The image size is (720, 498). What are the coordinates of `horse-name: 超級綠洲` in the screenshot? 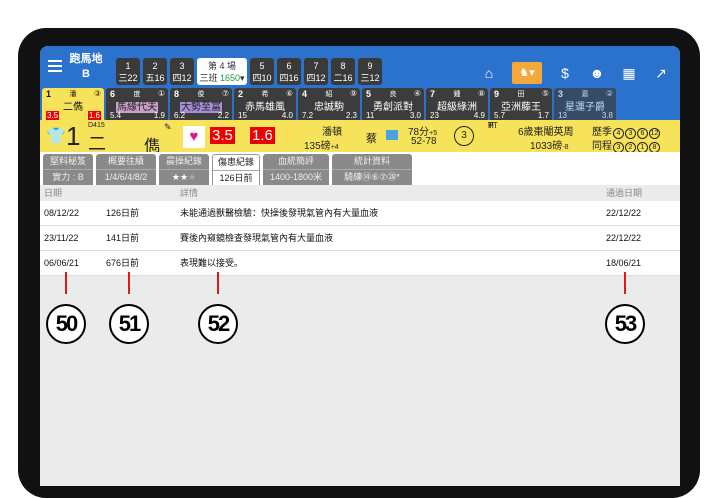 It's located at (457, 107).